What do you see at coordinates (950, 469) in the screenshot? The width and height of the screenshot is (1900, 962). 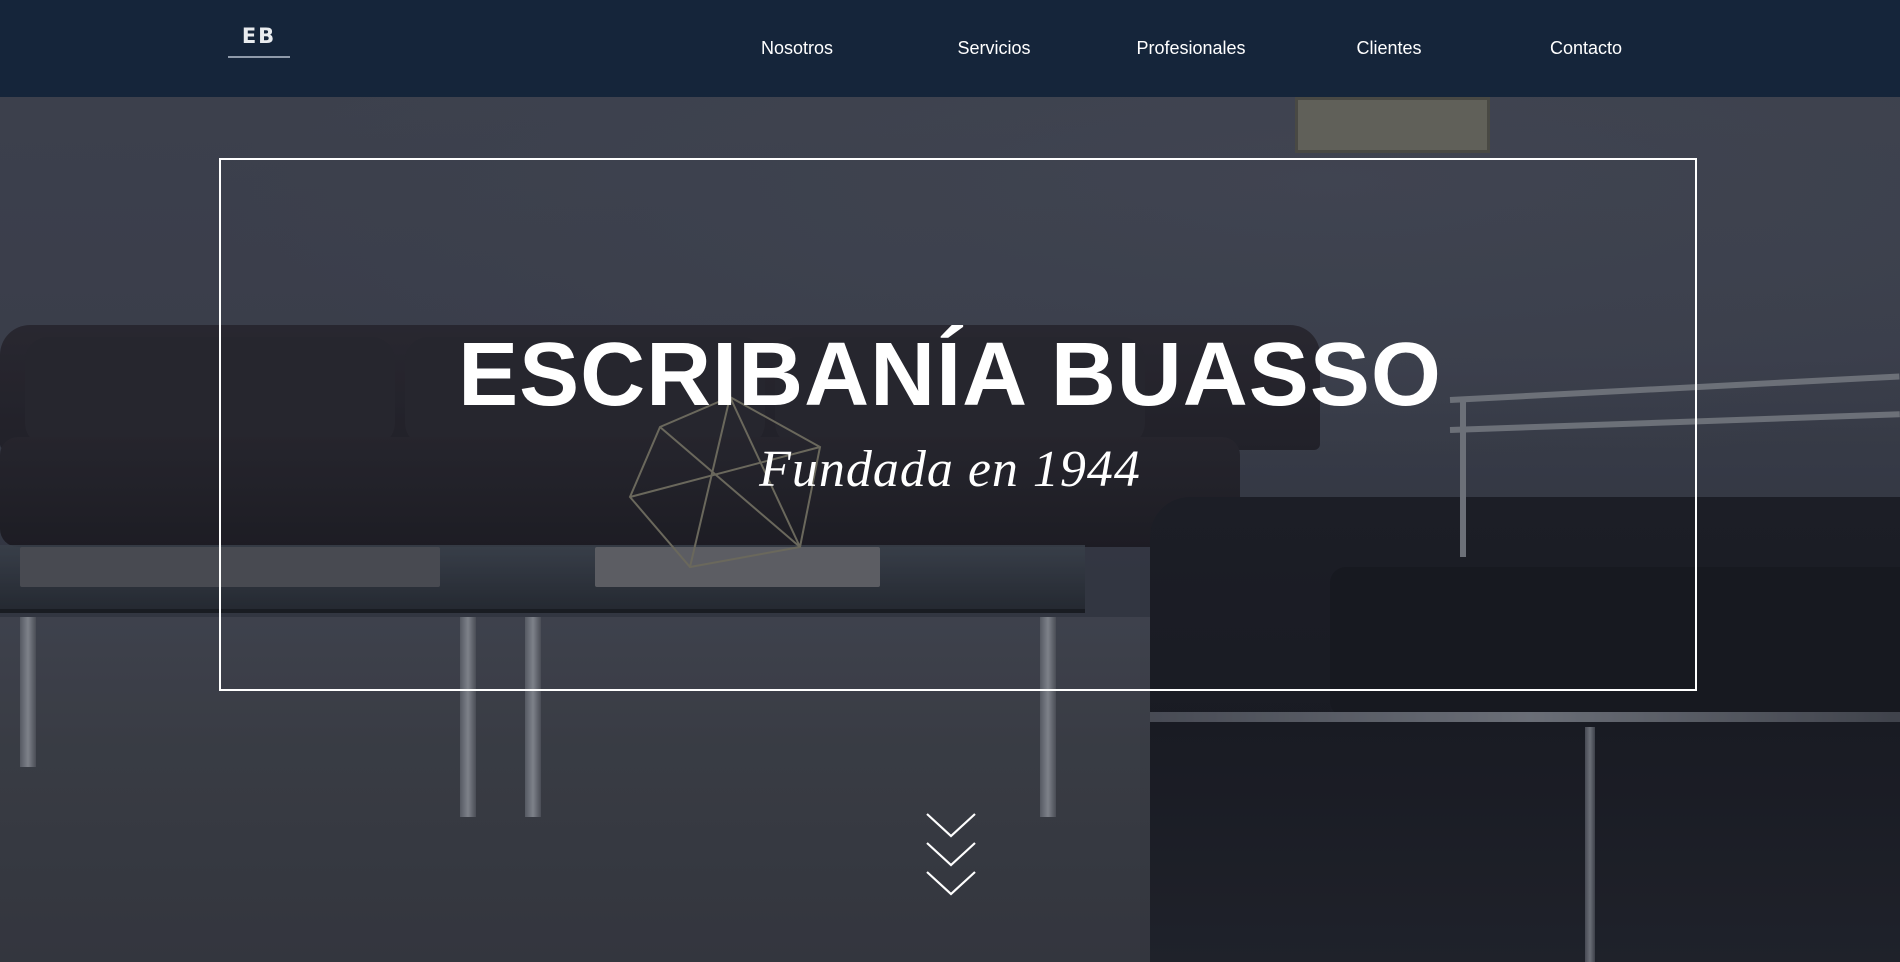 I see `hero-subtitle: Fundada en 1944` at bounding box center [950, 469].